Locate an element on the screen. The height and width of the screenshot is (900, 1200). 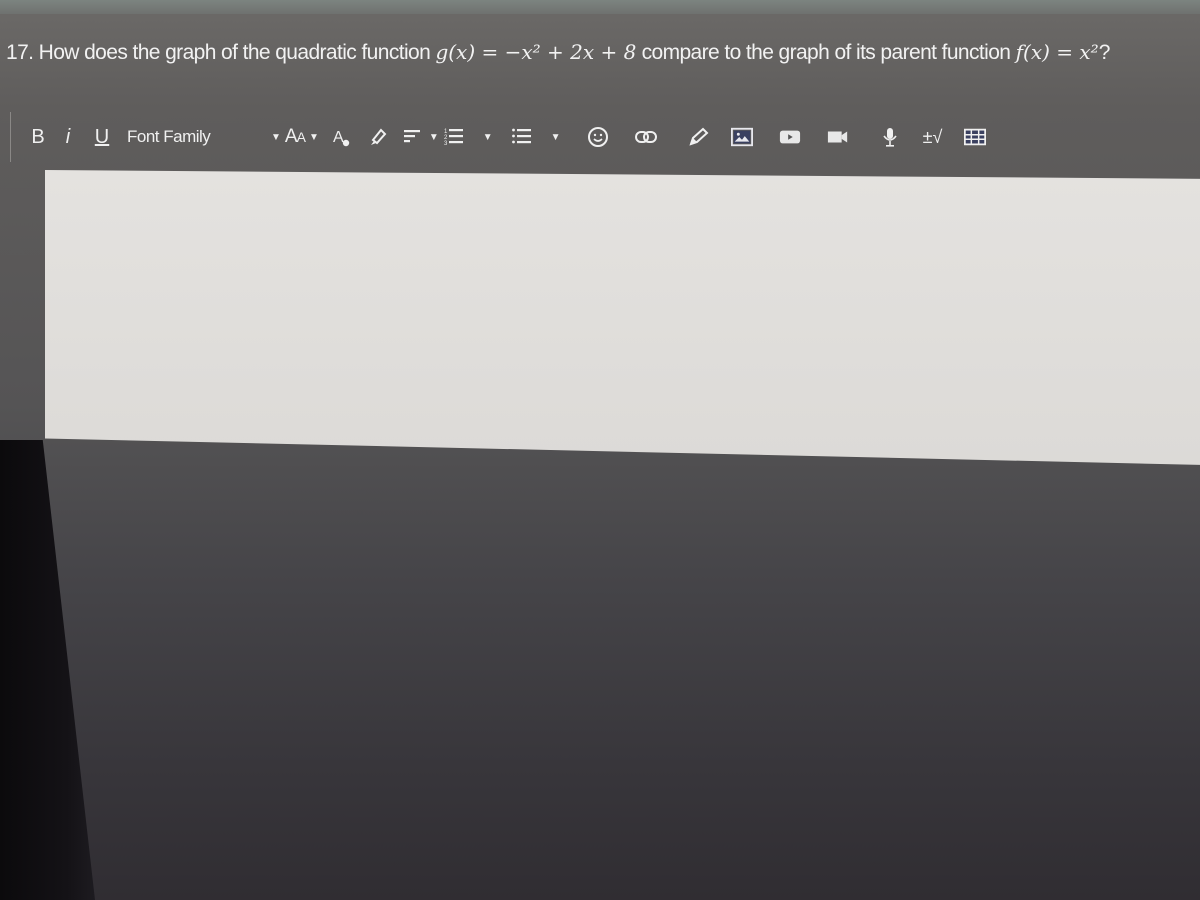
question-mark: ? is located at coordinates (1104, 52).